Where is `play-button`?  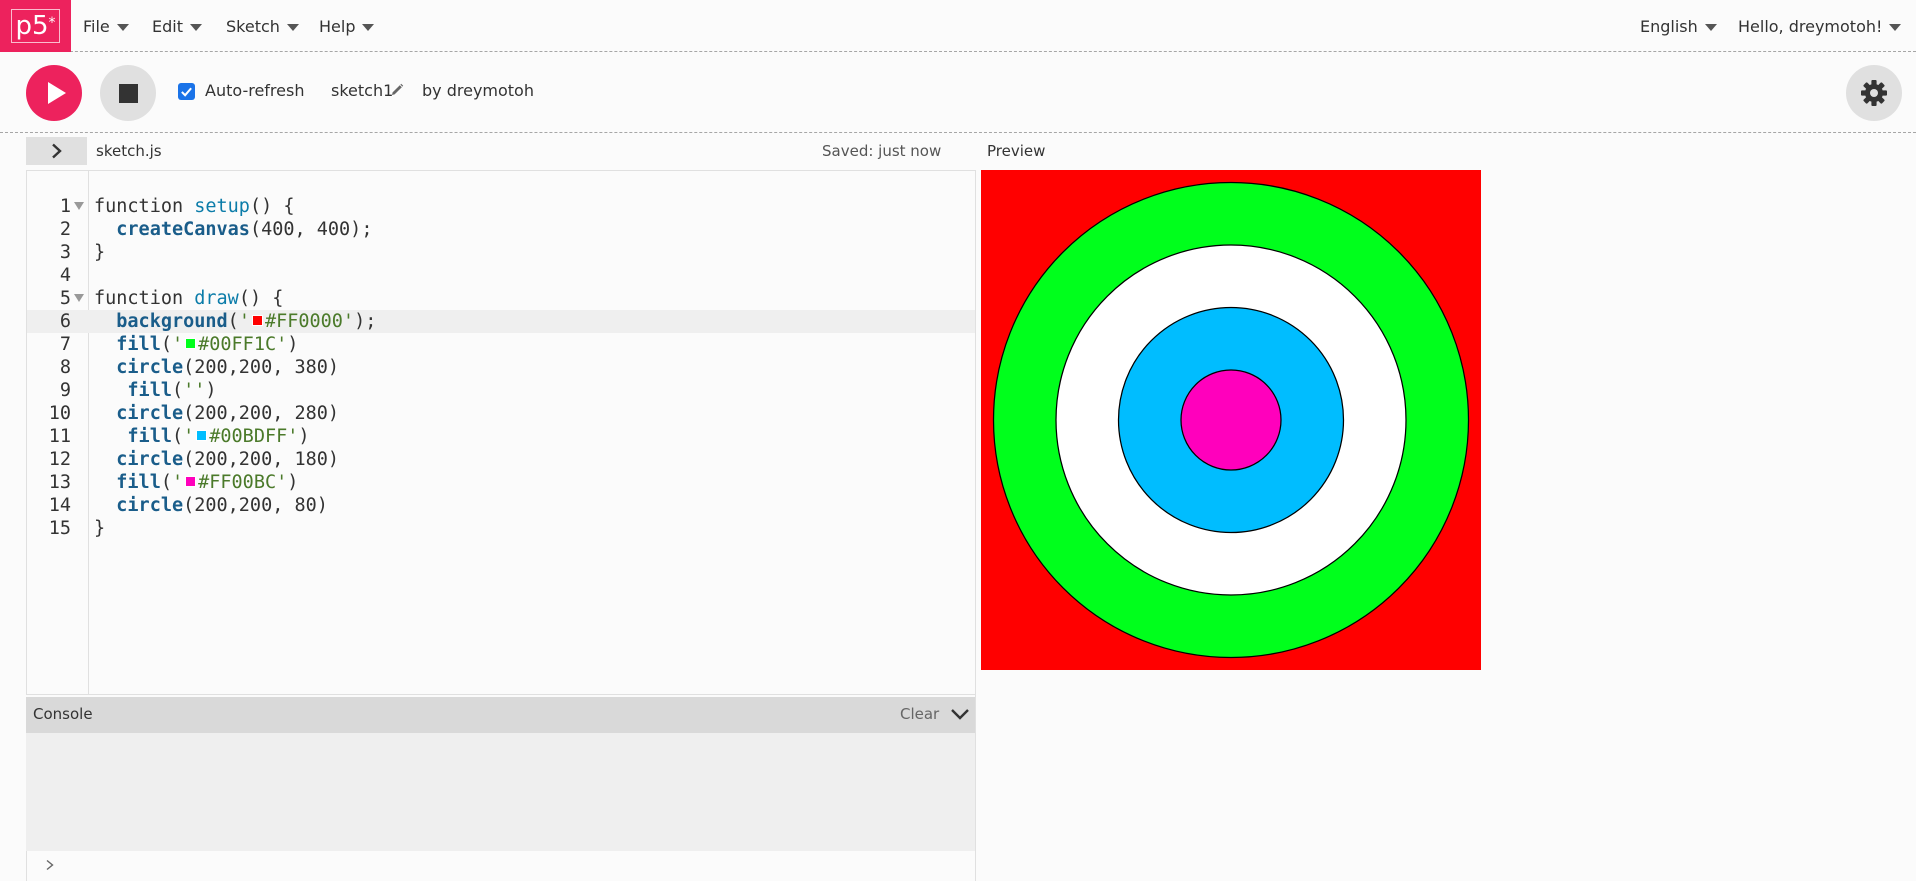 play-button is located at coordinates (54, 93).